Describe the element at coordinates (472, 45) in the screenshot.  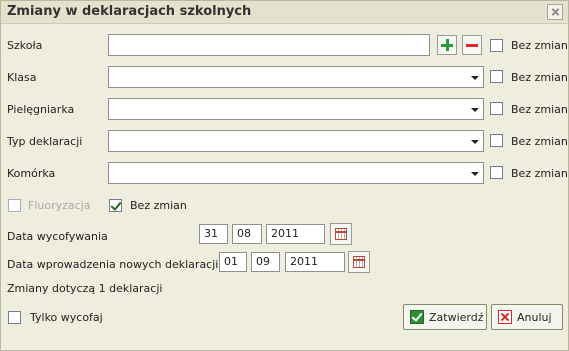
I see `remove-icon` at that location.